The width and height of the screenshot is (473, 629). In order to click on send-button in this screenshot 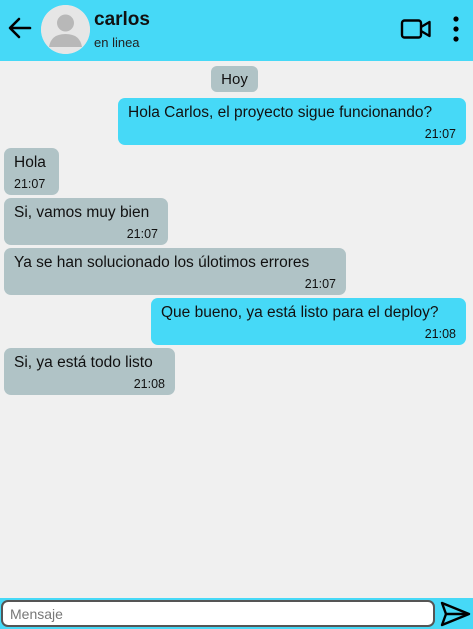, I will do `click(455, 614)`.